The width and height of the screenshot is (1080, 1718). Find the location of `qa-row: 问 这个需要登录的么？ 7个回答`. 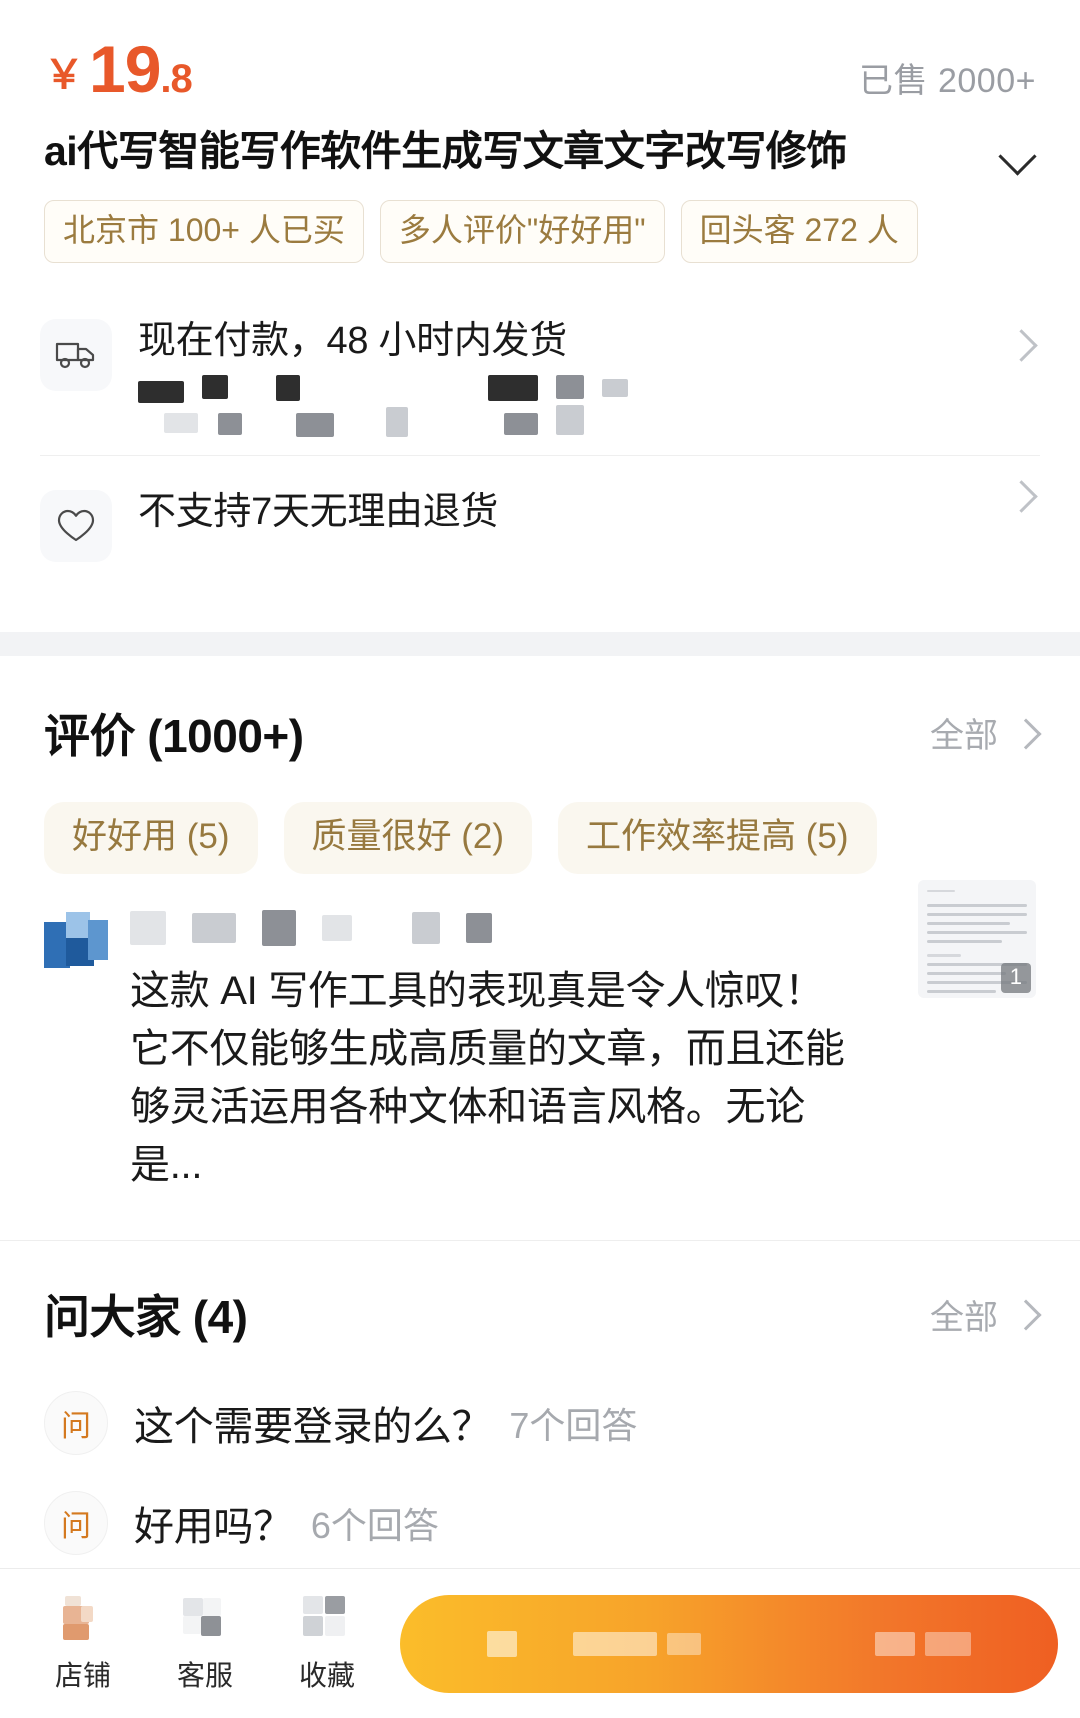

qa-row: 问 这个需要登录的么？ 7个回答 is located at coordinates (540, 1423).